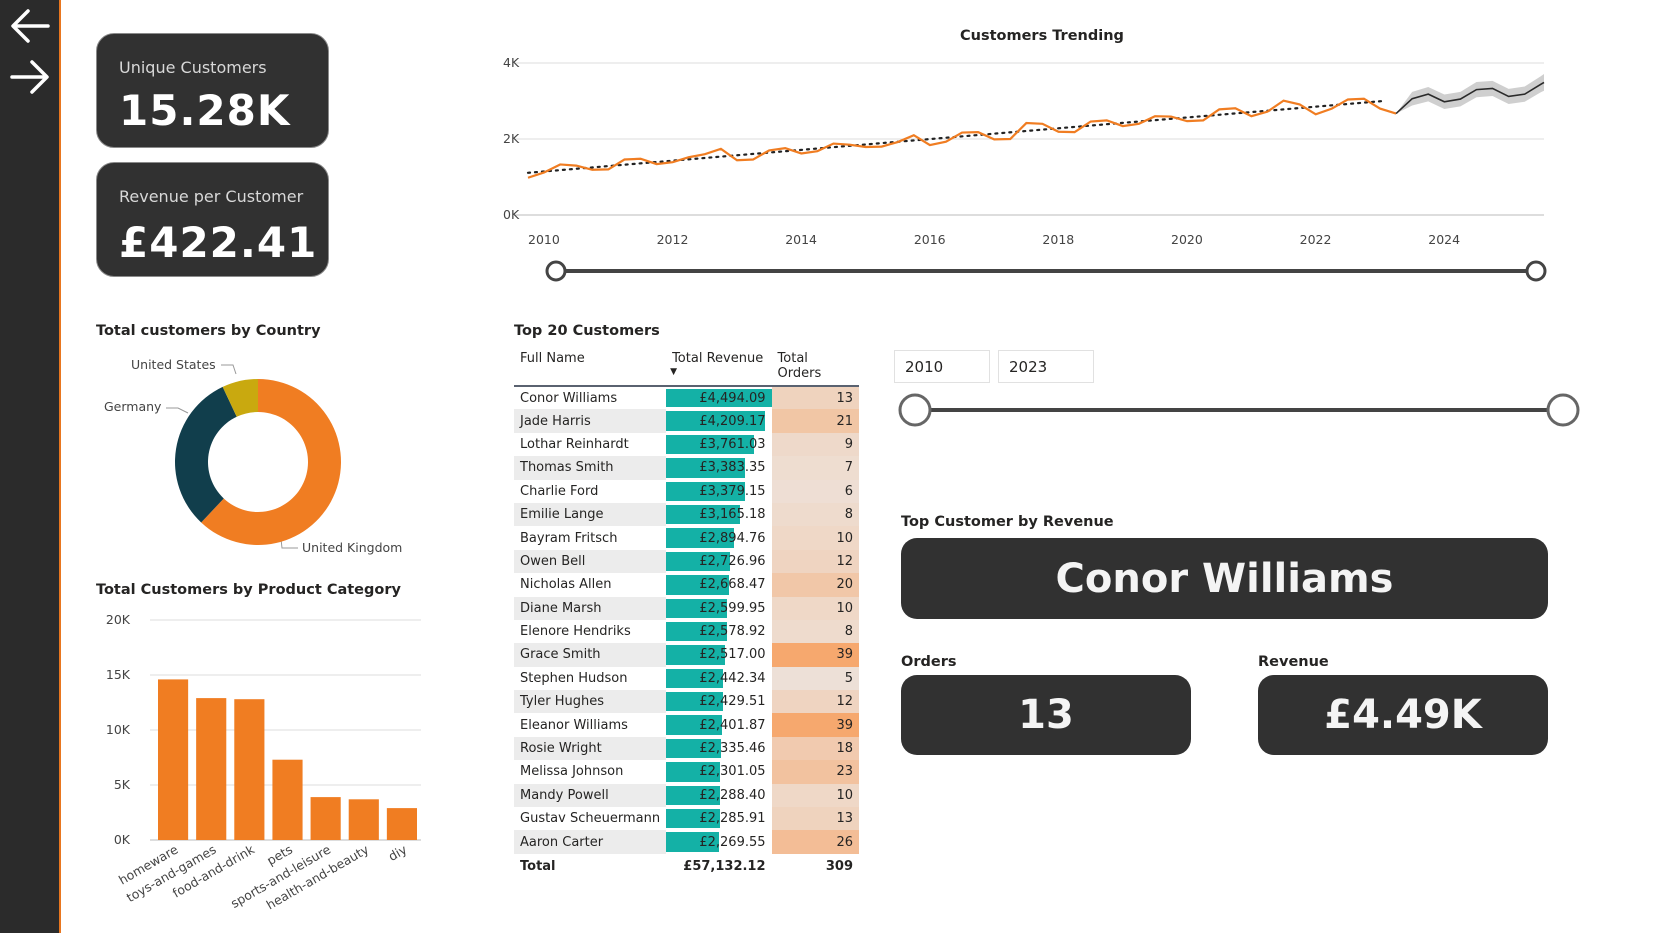 This screenshot has height=933, width=1653. What do you see at coordinates (1316, 239) in the screenshot?
I see `x-tick-label: 2022` at bounding box center [1316, 239].